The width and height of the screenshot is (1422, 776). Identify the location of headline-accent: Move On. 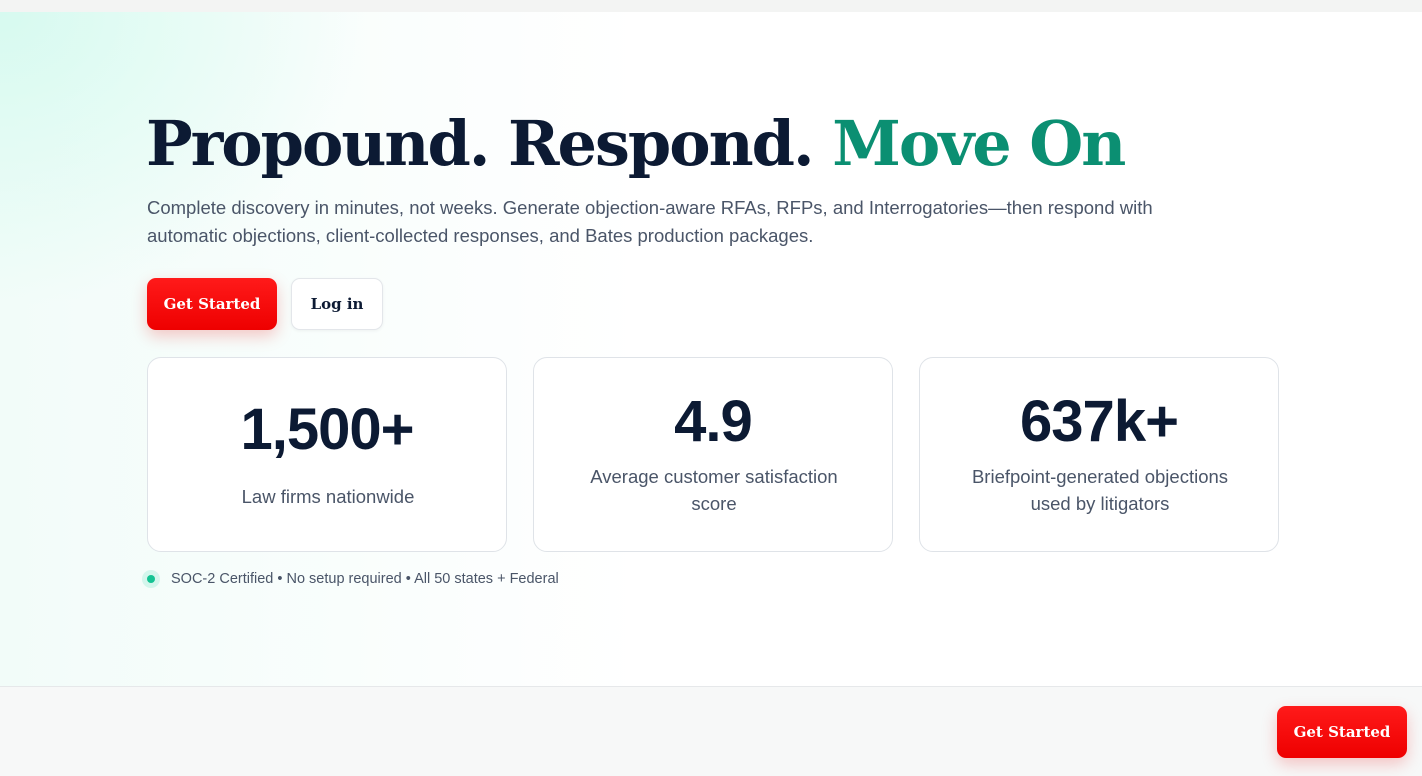
(979, 143).